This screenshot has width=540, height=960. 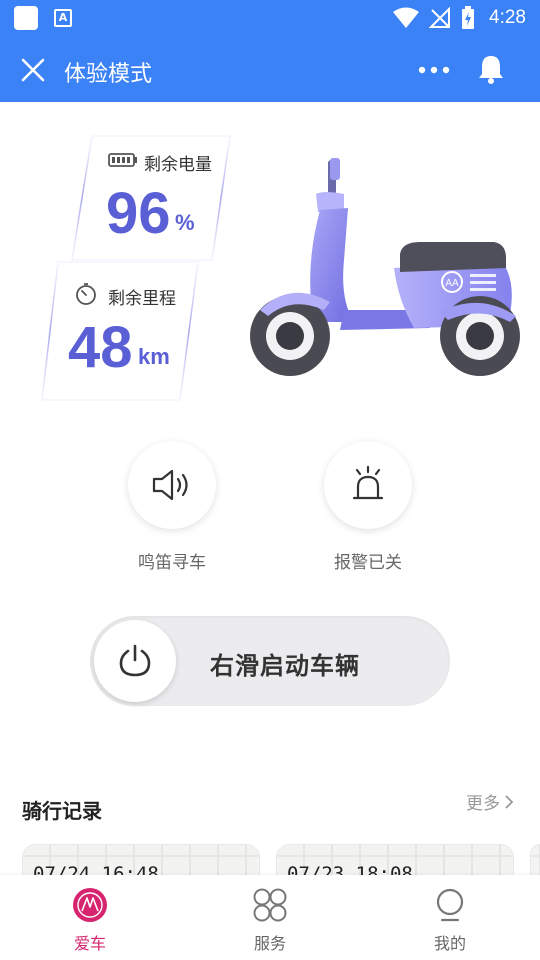 I want to click on battery-value: 96, so click(x=138, y=213).